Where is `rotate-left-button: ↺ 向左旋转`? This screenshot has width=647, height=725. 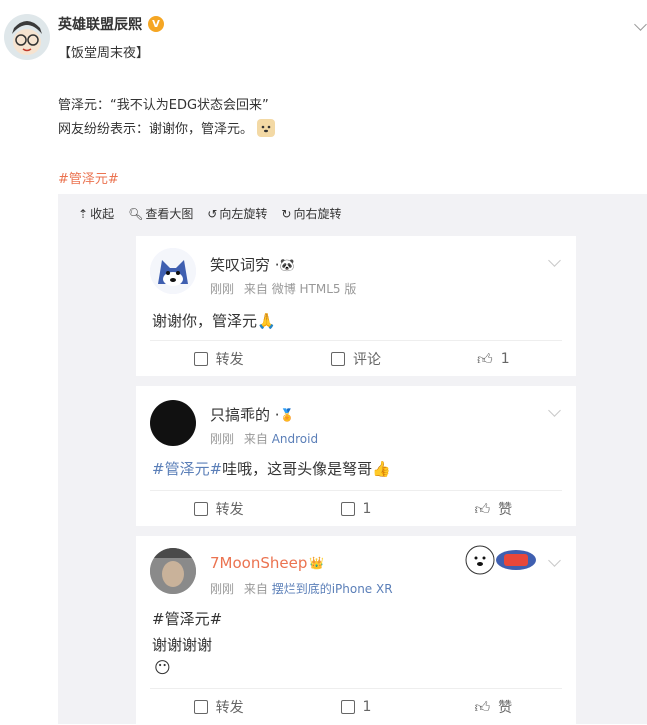 rotate-left-button: ↺ 向左旋转 is located at coordinates (237, 213).